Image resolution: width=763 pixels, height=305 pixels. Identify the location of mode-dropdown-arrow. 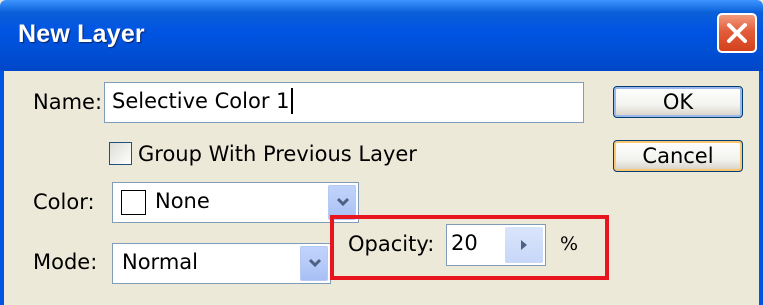
(314, 263).